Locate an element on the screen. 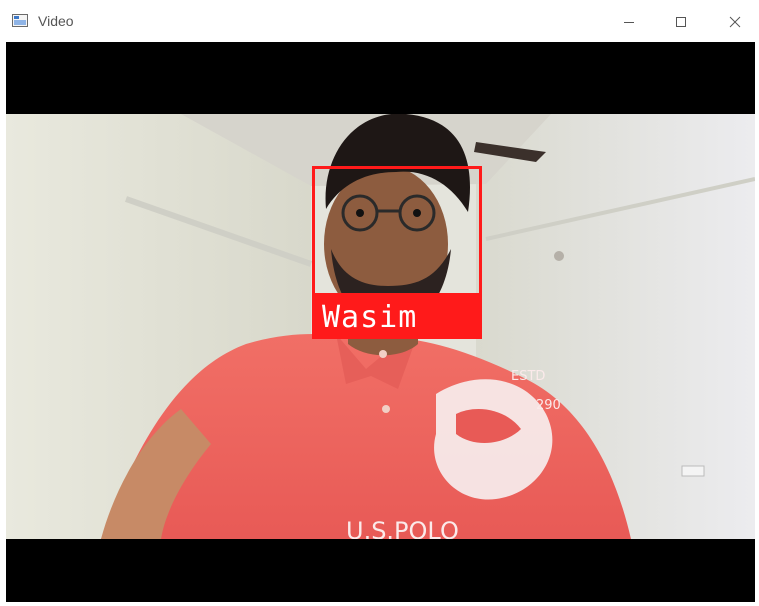  close-button is located at coordinates (735, 22).